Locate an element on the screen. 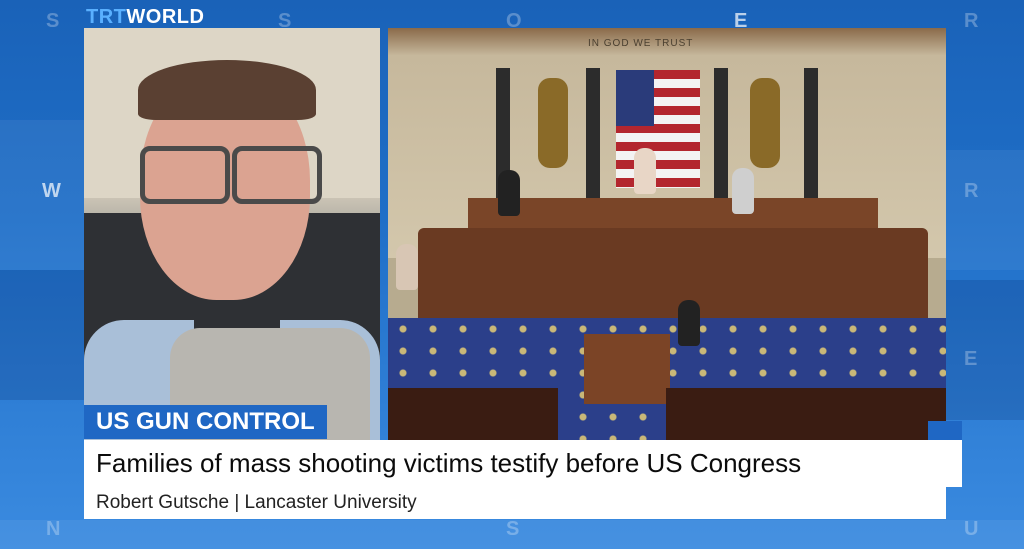 This screenshot has height=549, width=1024. bg-letter: U is located at coordinates (971, 529).